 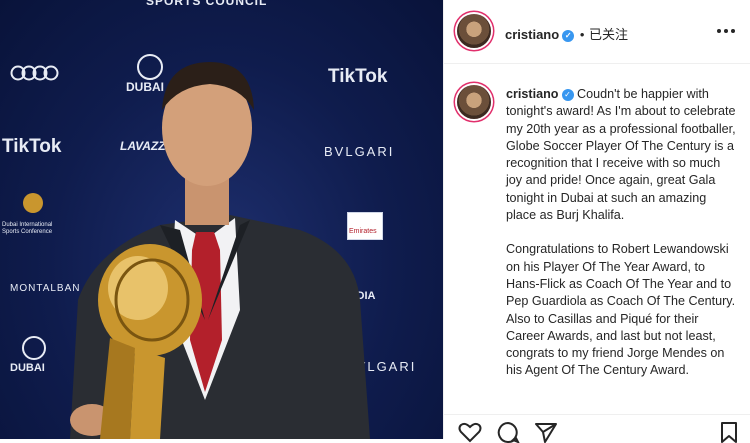 I want to click on action-bar, so click(x=597, y=428).